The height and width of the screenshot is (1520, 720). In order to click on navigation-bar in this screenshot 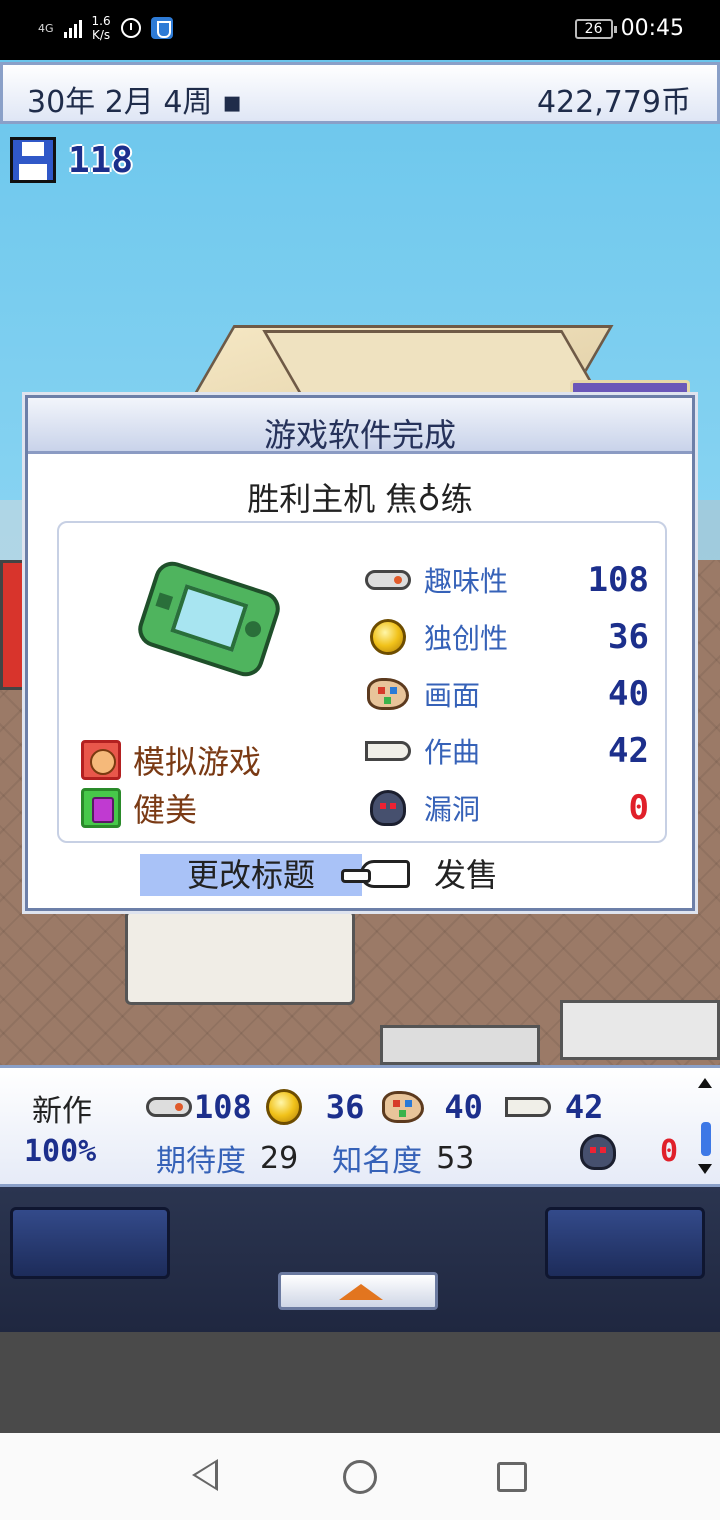, I will do `click(360, 1476)`.